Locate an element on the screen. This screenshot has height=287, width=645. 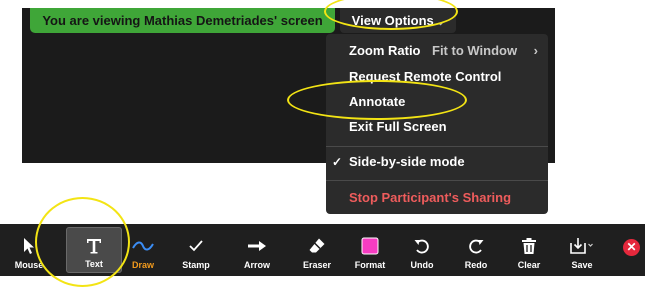
zoom-ratio-value: Fit to Window is located at coordinates (475, 50).